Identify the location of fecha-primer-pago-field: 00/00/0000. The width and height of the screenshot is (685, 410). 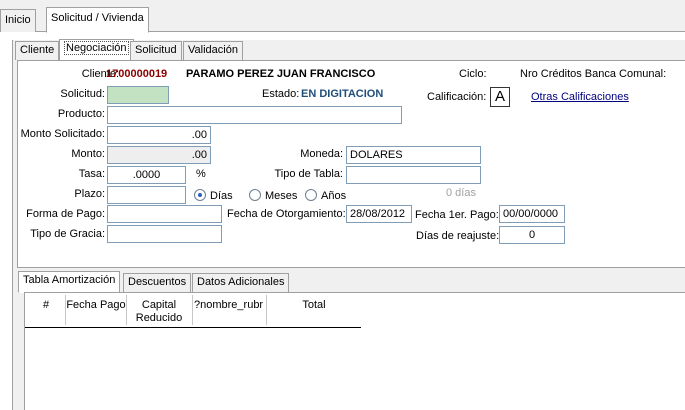
(532, 214).